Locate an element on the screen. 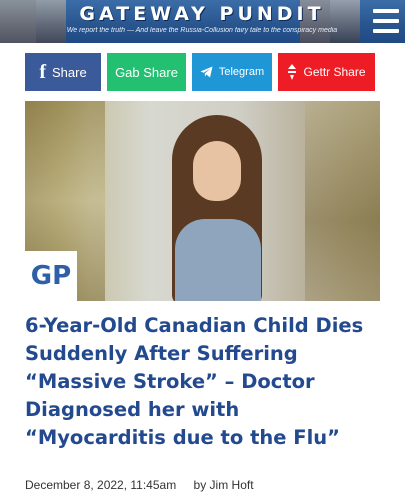 The image size is (405, 500). hamburger-menu-icon is located at coordinates (386, 21).